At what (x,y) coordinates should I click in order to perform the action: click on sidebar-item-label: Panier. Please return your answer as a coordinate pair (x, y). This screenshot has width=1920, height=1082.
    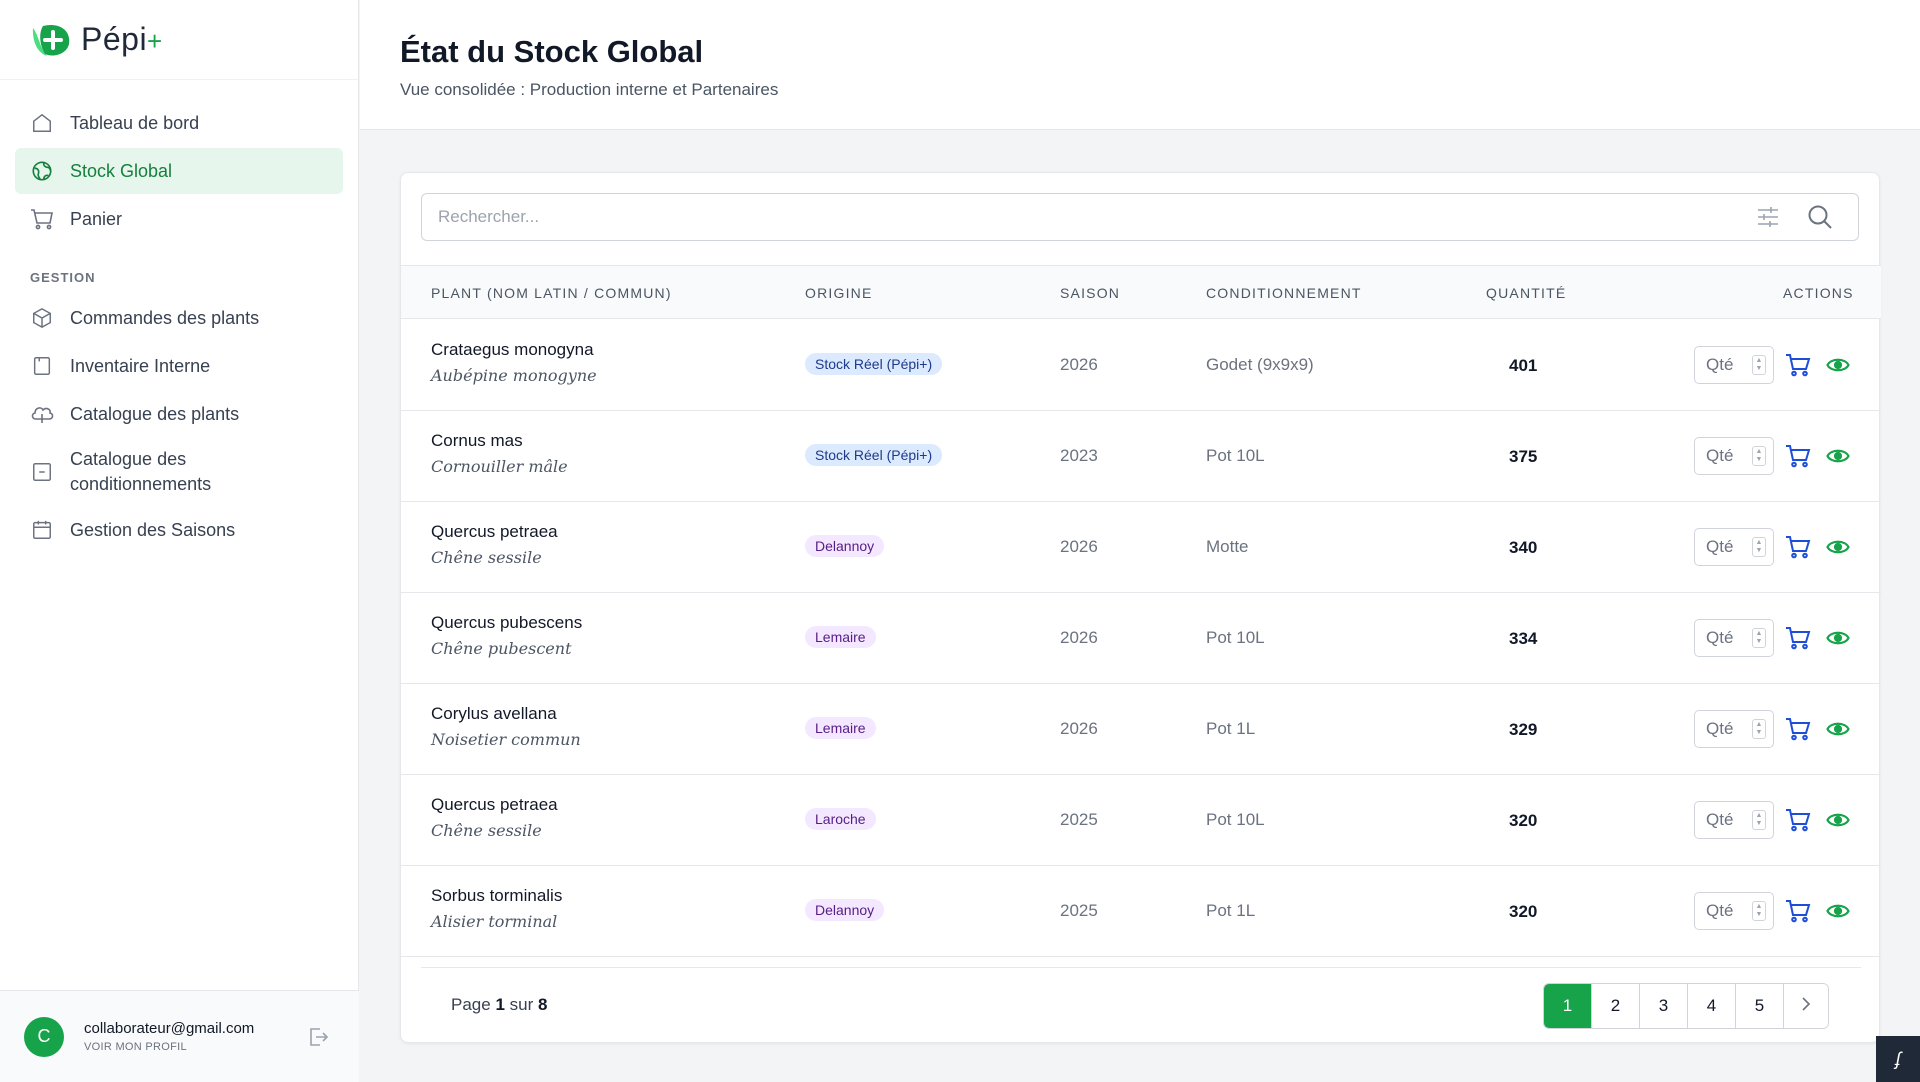
    Looking at the image, I should click on (96, 218).